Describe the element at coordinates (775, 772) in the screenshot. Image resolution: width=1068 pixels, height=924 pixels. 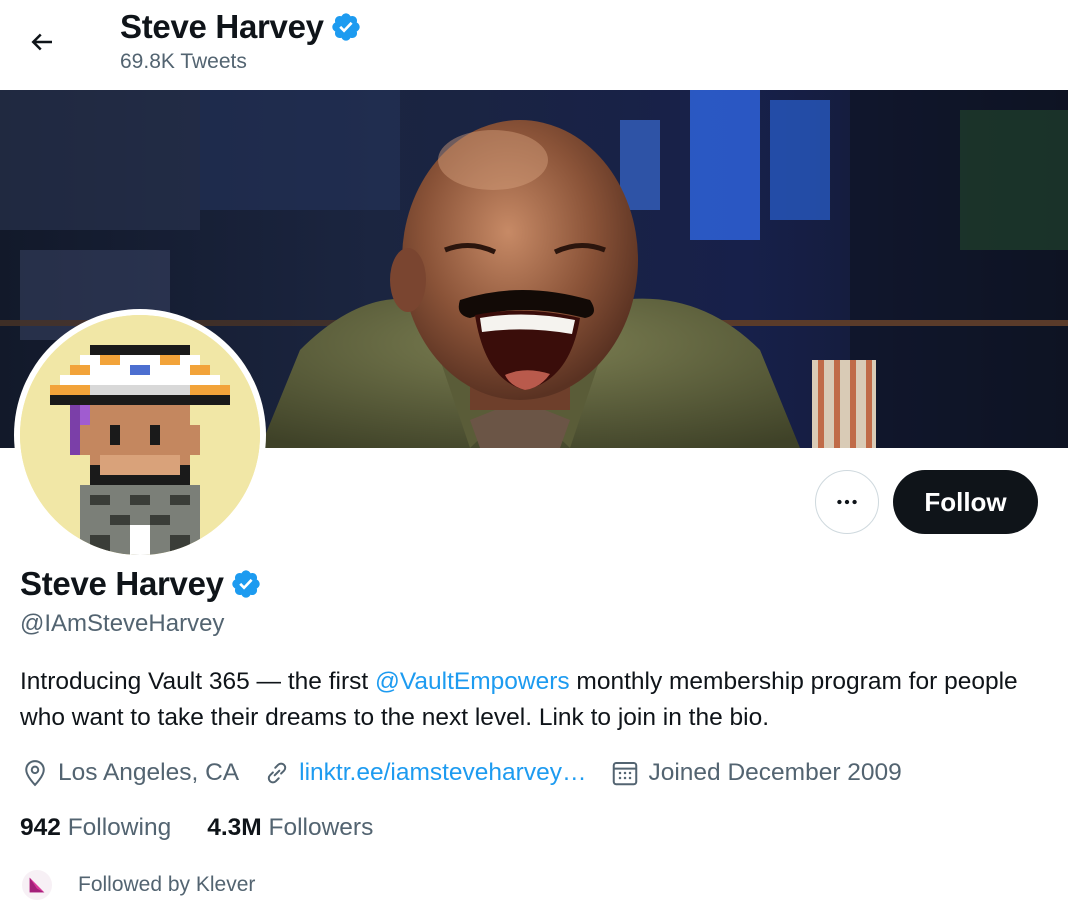
I see `joined-text: Joined December 2009` at that location.